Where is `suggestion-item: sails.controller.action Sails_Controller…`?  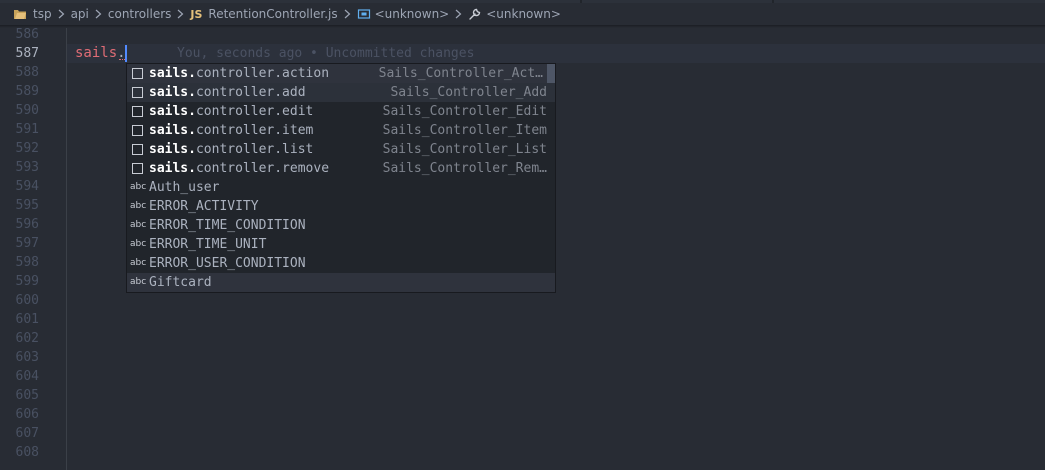
suggestion-item: sails.controller.action Sails_Controller… is located at coordinates (341, 73).